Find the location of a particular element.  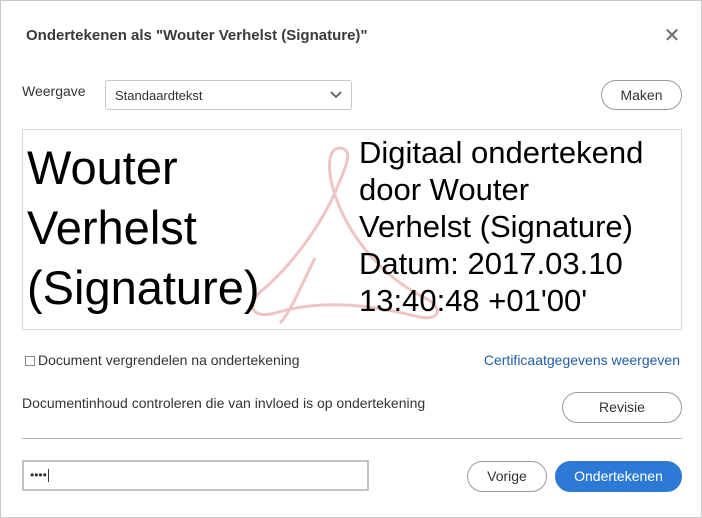

lock-document-checkbox is located at coordinates (30, 361).